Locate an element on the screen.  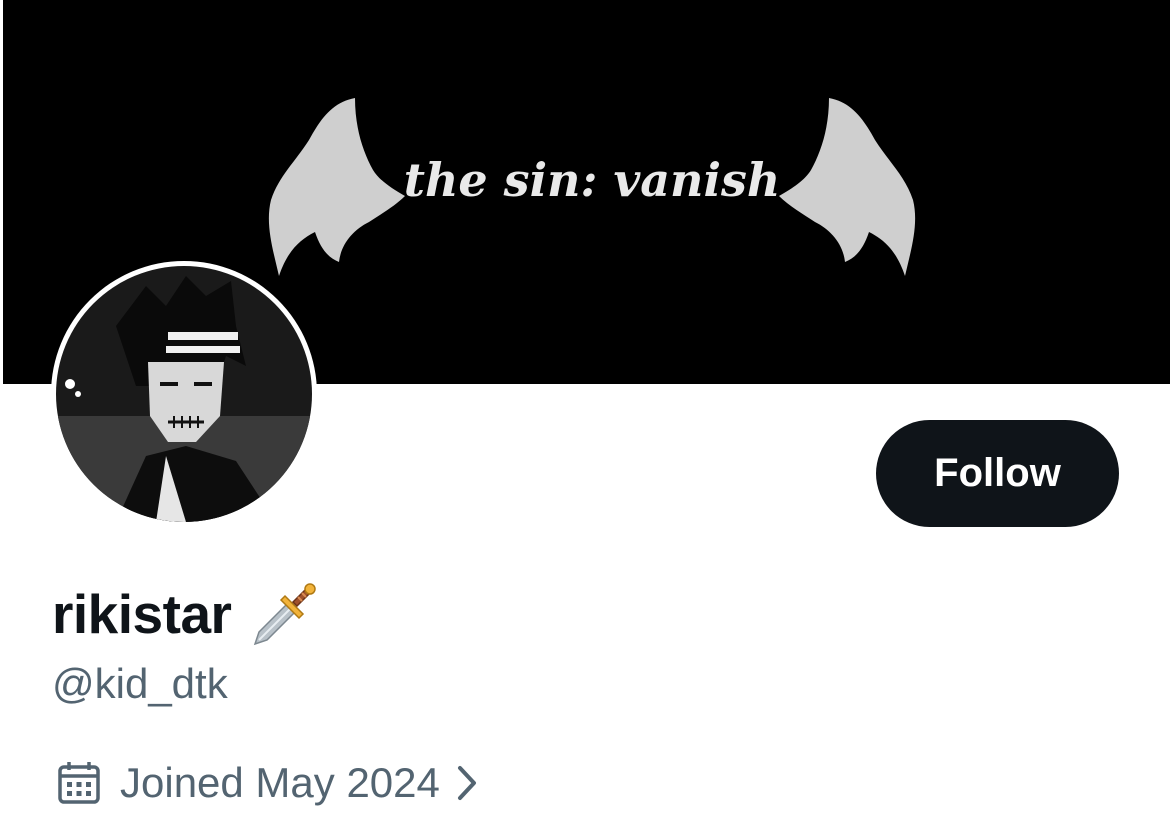
dagger-icon is located at coordinates (285, 614).